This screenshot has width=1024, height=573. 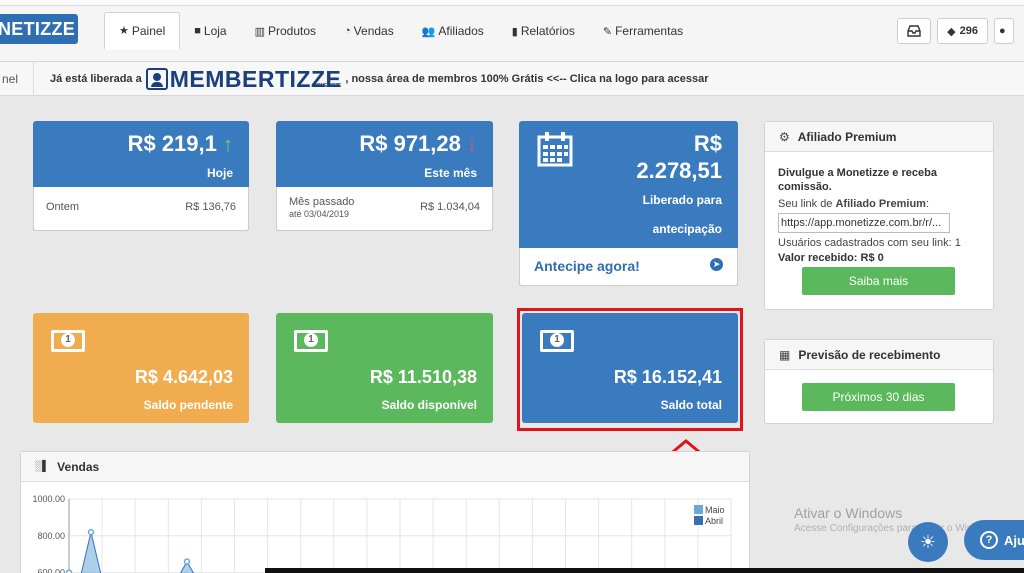 What do you see at coordinates (385, 467) in the screenshot?
I see `panel-header: ░▌ Vendas` at bounding box center [385, 467].